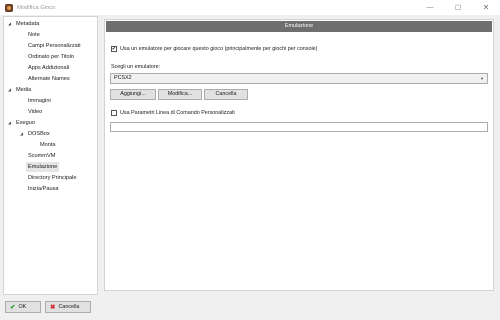 The image size is (500, 320). I want to click on emulator-select: PCSX2 ▼, so click(299, 78).